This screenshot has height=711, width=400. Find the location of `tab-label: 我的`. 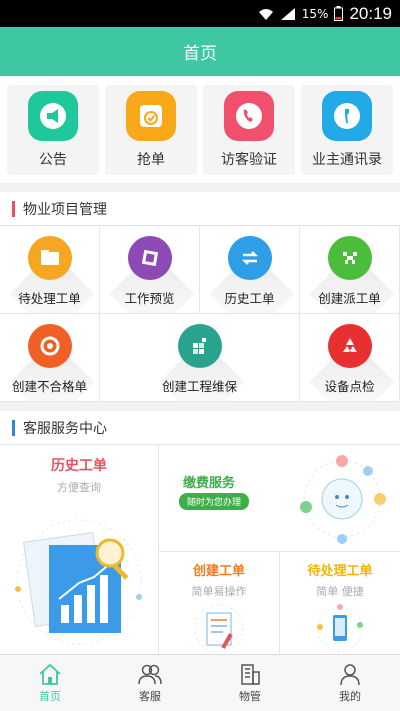

tab-label: 我的 is located at coordinates (350, 696).